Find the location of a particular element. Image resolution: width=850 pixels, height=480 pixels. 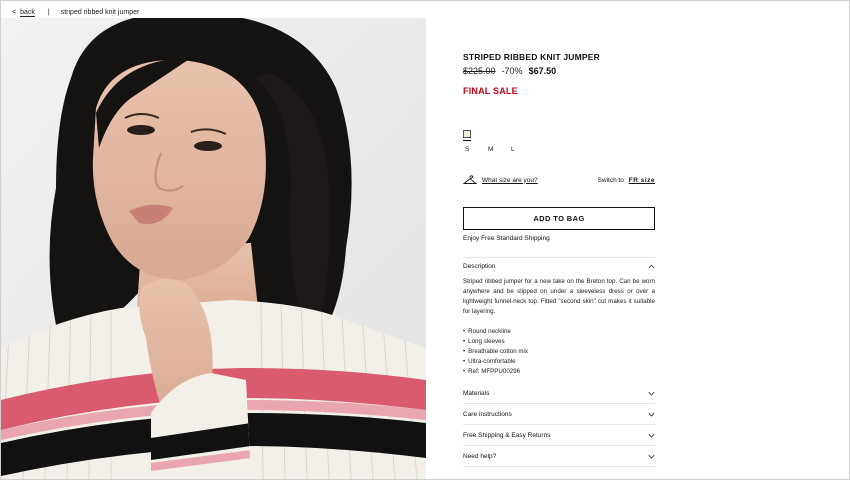

bullet-item: Ultra-comfortable is located at coordinates (559, 362).